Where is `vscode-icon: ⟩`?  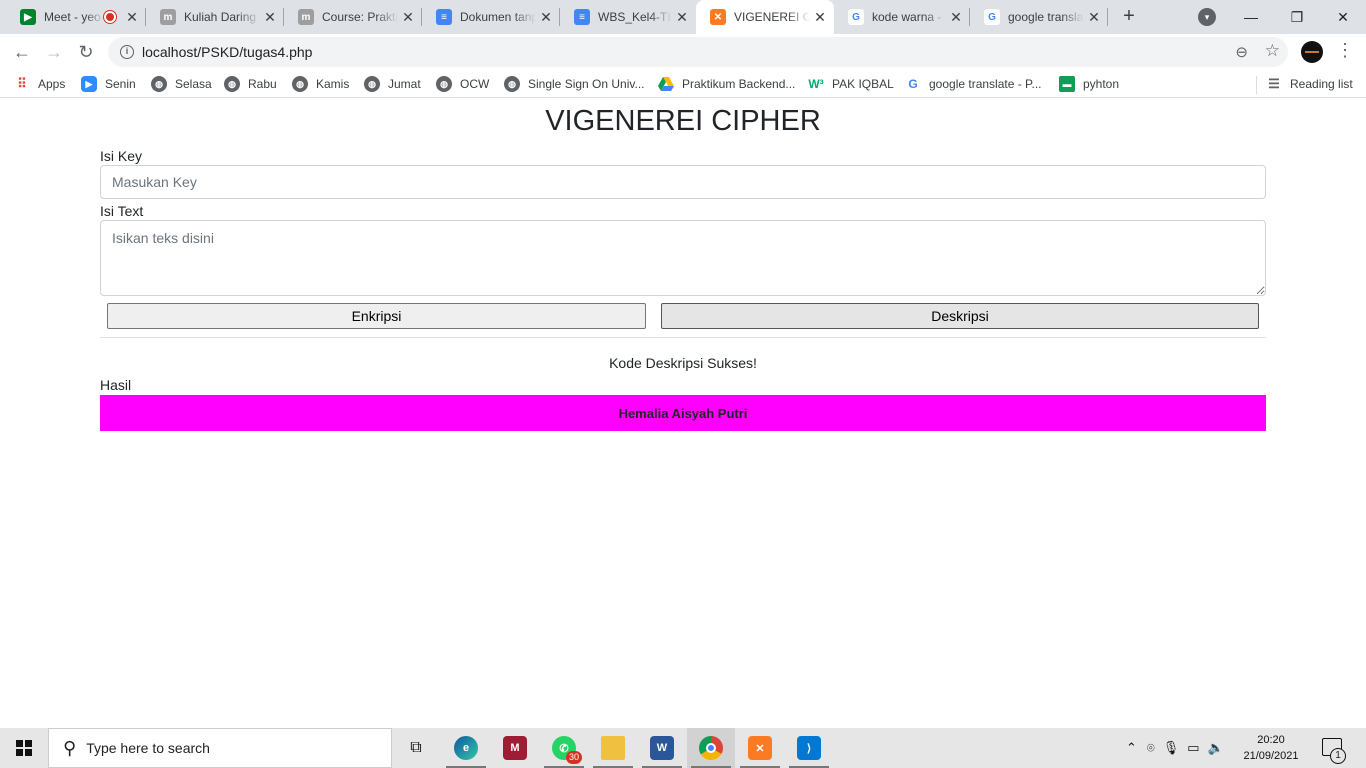 vscode-icon: ⟩ is located at coordinates (809, 748).